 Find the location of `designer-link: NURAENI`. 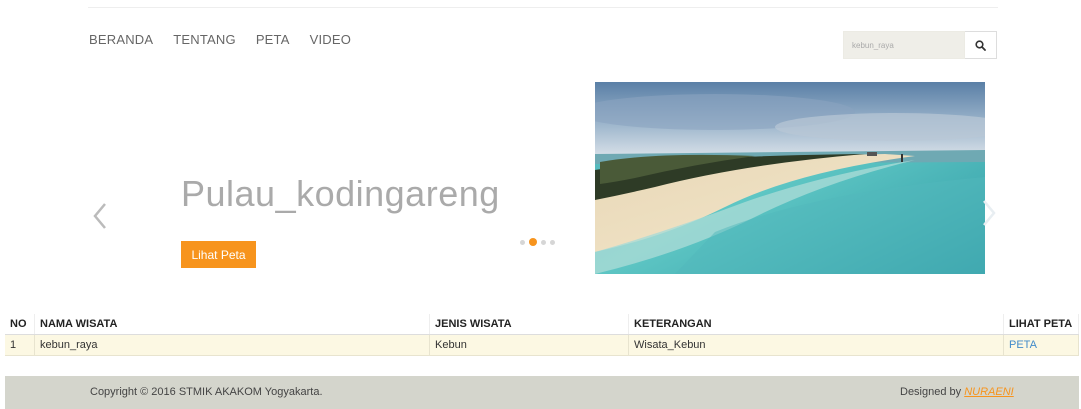

designer-link: NURAENI is located at coordinates (989, 392).